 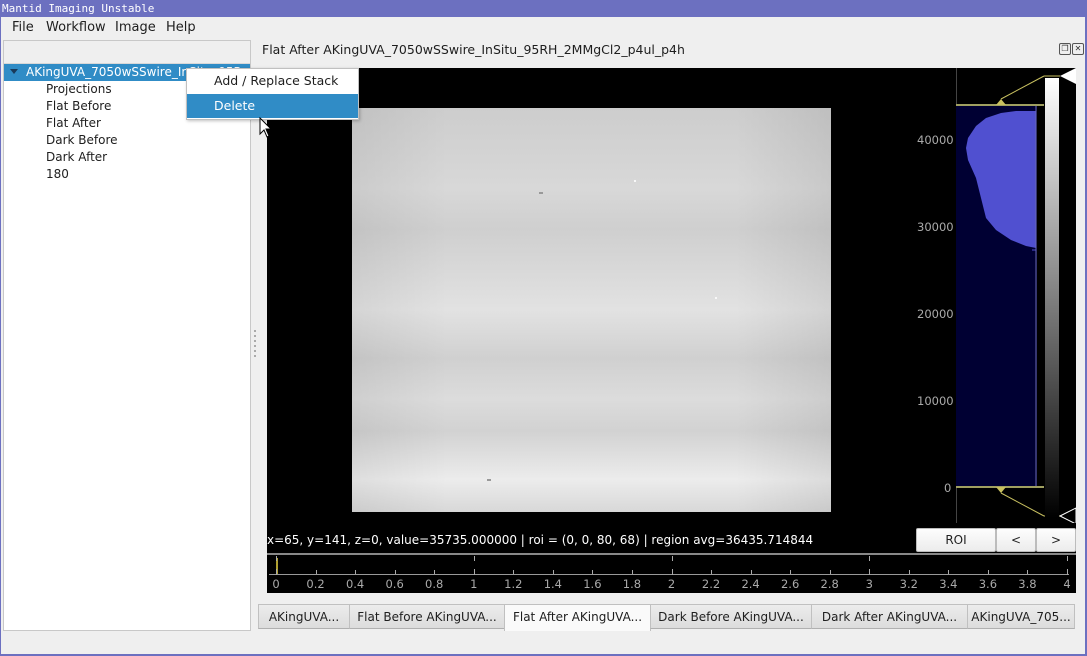 What do you see at coordinates (355, 584) in the screenshot?
I see `timeline-tick-label: 0.4` at bounding box center [355, 584].